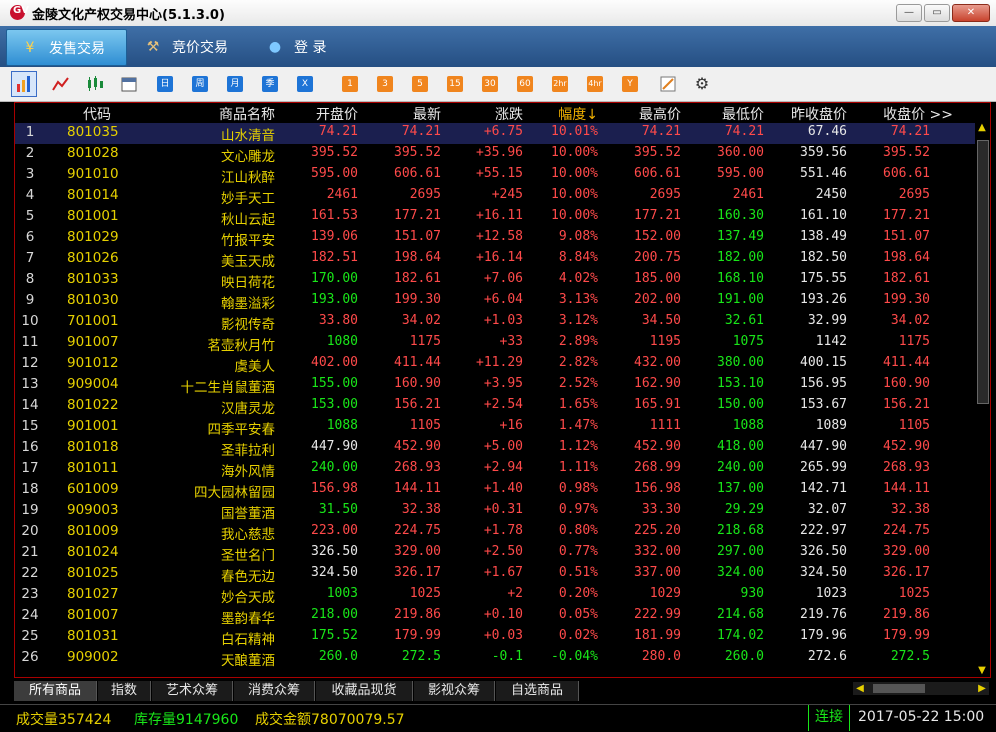 The width and height of the screenshot is (996, 732). Describe the element at coordinates (421, 320) in the screenshot. I see `last-price: 34.02` at that location.